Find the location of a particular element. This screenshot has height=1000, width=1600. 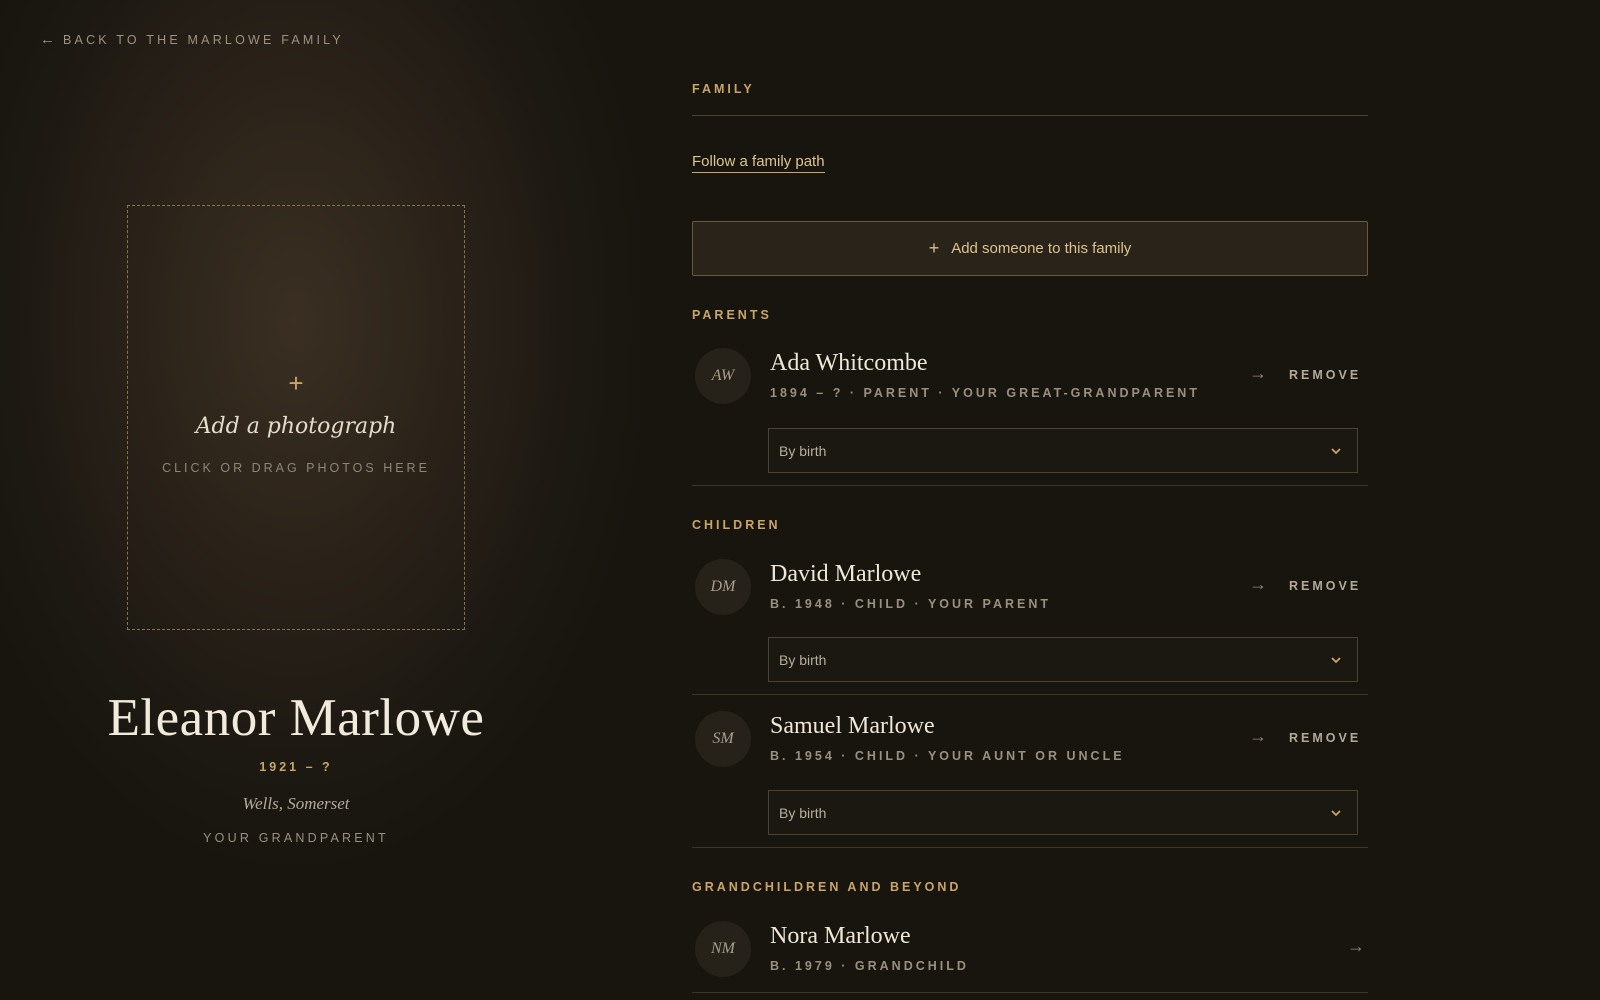

avatar: SM is located at coordinates (723, 739).